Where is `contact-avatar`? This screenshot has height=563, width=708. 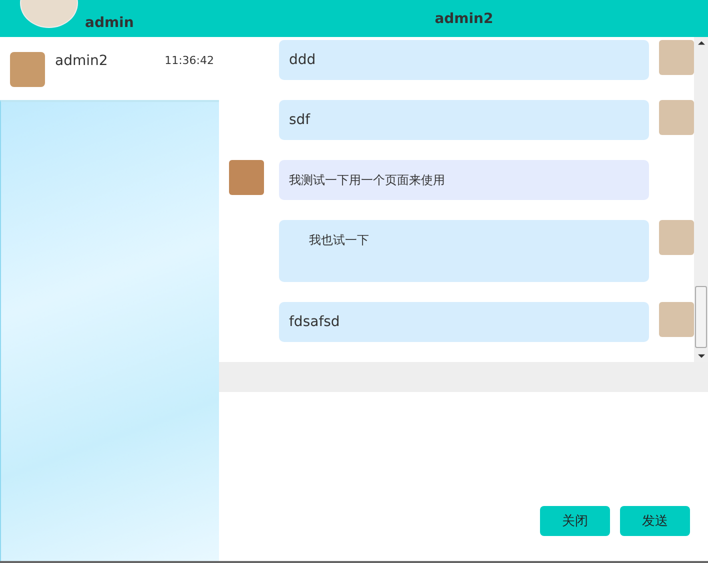
contact-avatar is located at coordinates (27, 69).